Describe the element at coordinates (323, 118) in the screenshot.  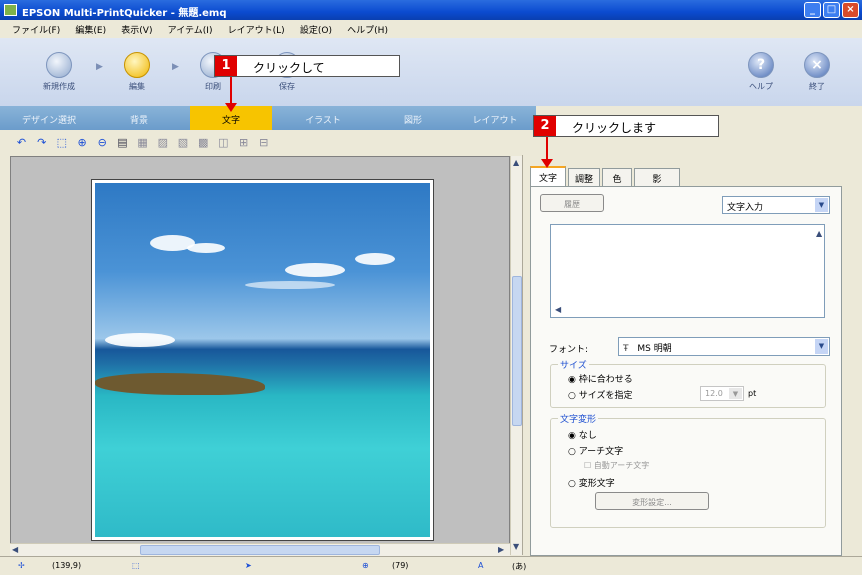
I see `tab-illustration: イラスト` at that location.